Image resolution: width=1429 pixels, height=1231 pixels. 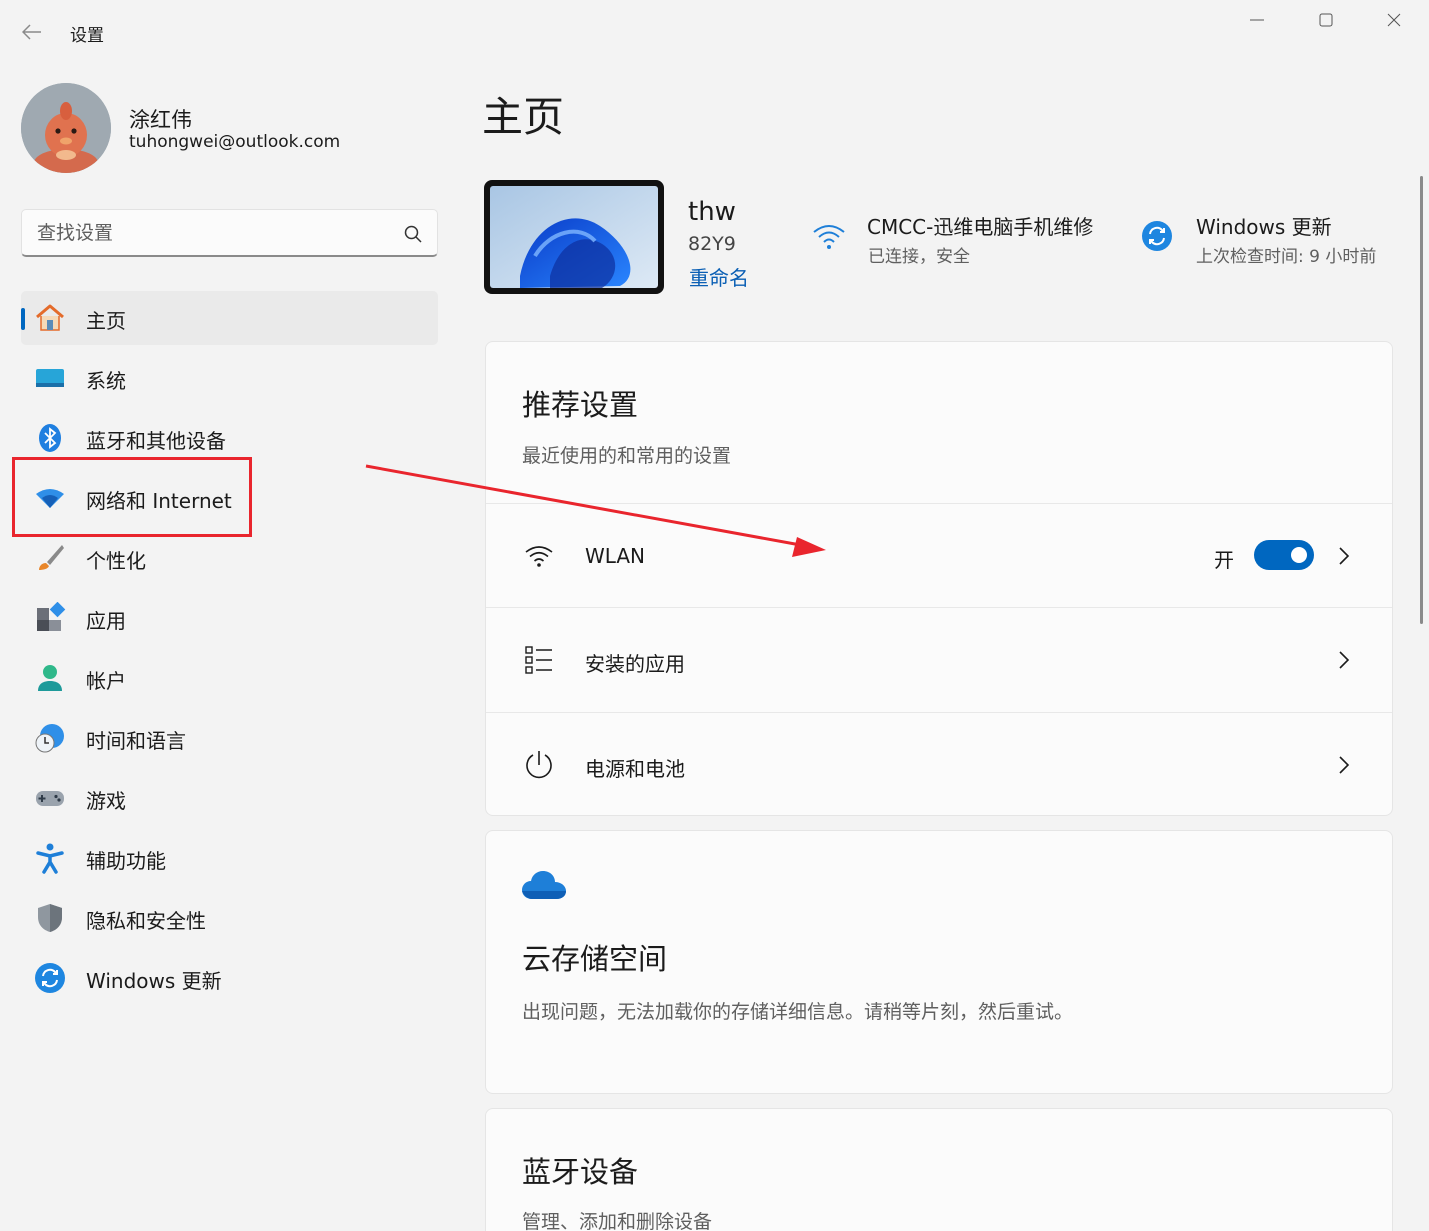 I want to click on power-battery-label: 电源和电池, so click(x=635, y=769).